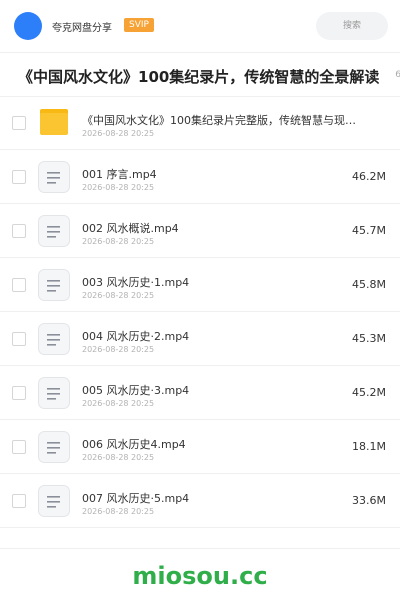  I want to click on file-name: 004 风水历史·2.mp4, so click(136, 336).